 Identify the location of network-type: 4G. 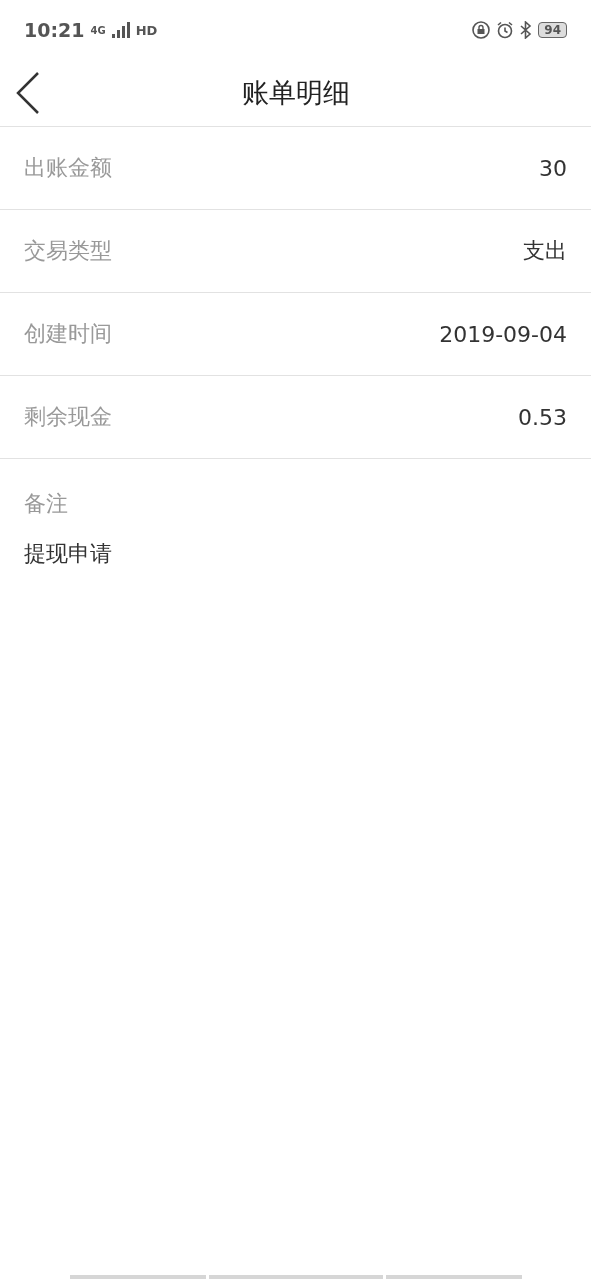
(98, 30).